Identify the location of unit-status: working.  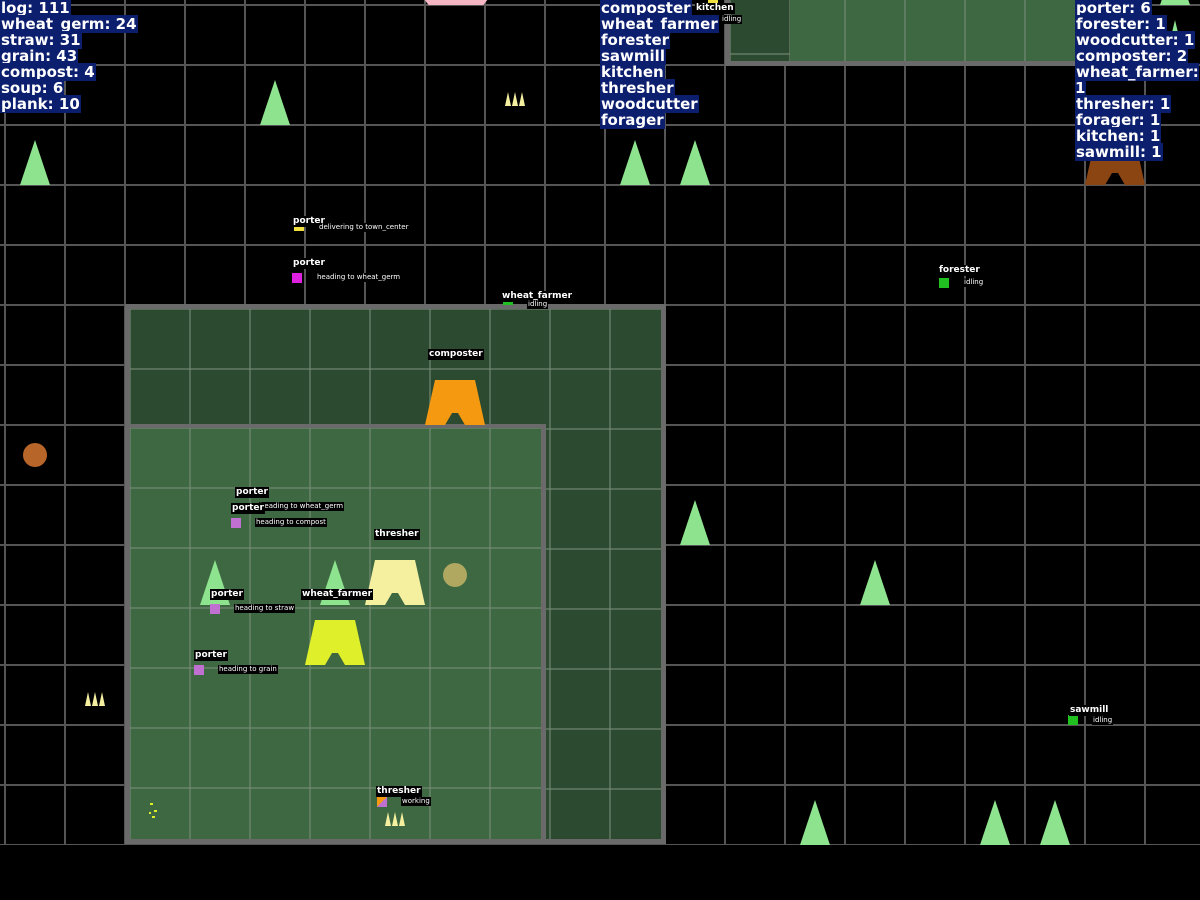
(416, 801).